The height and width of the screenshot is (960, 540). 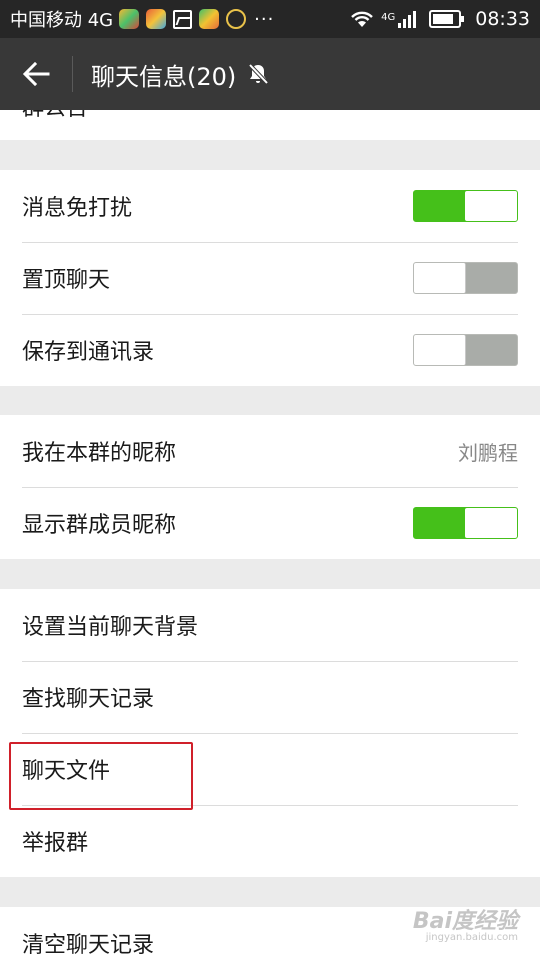 I want to click on show-nicknames-toggle, so click(x=465, y=523).